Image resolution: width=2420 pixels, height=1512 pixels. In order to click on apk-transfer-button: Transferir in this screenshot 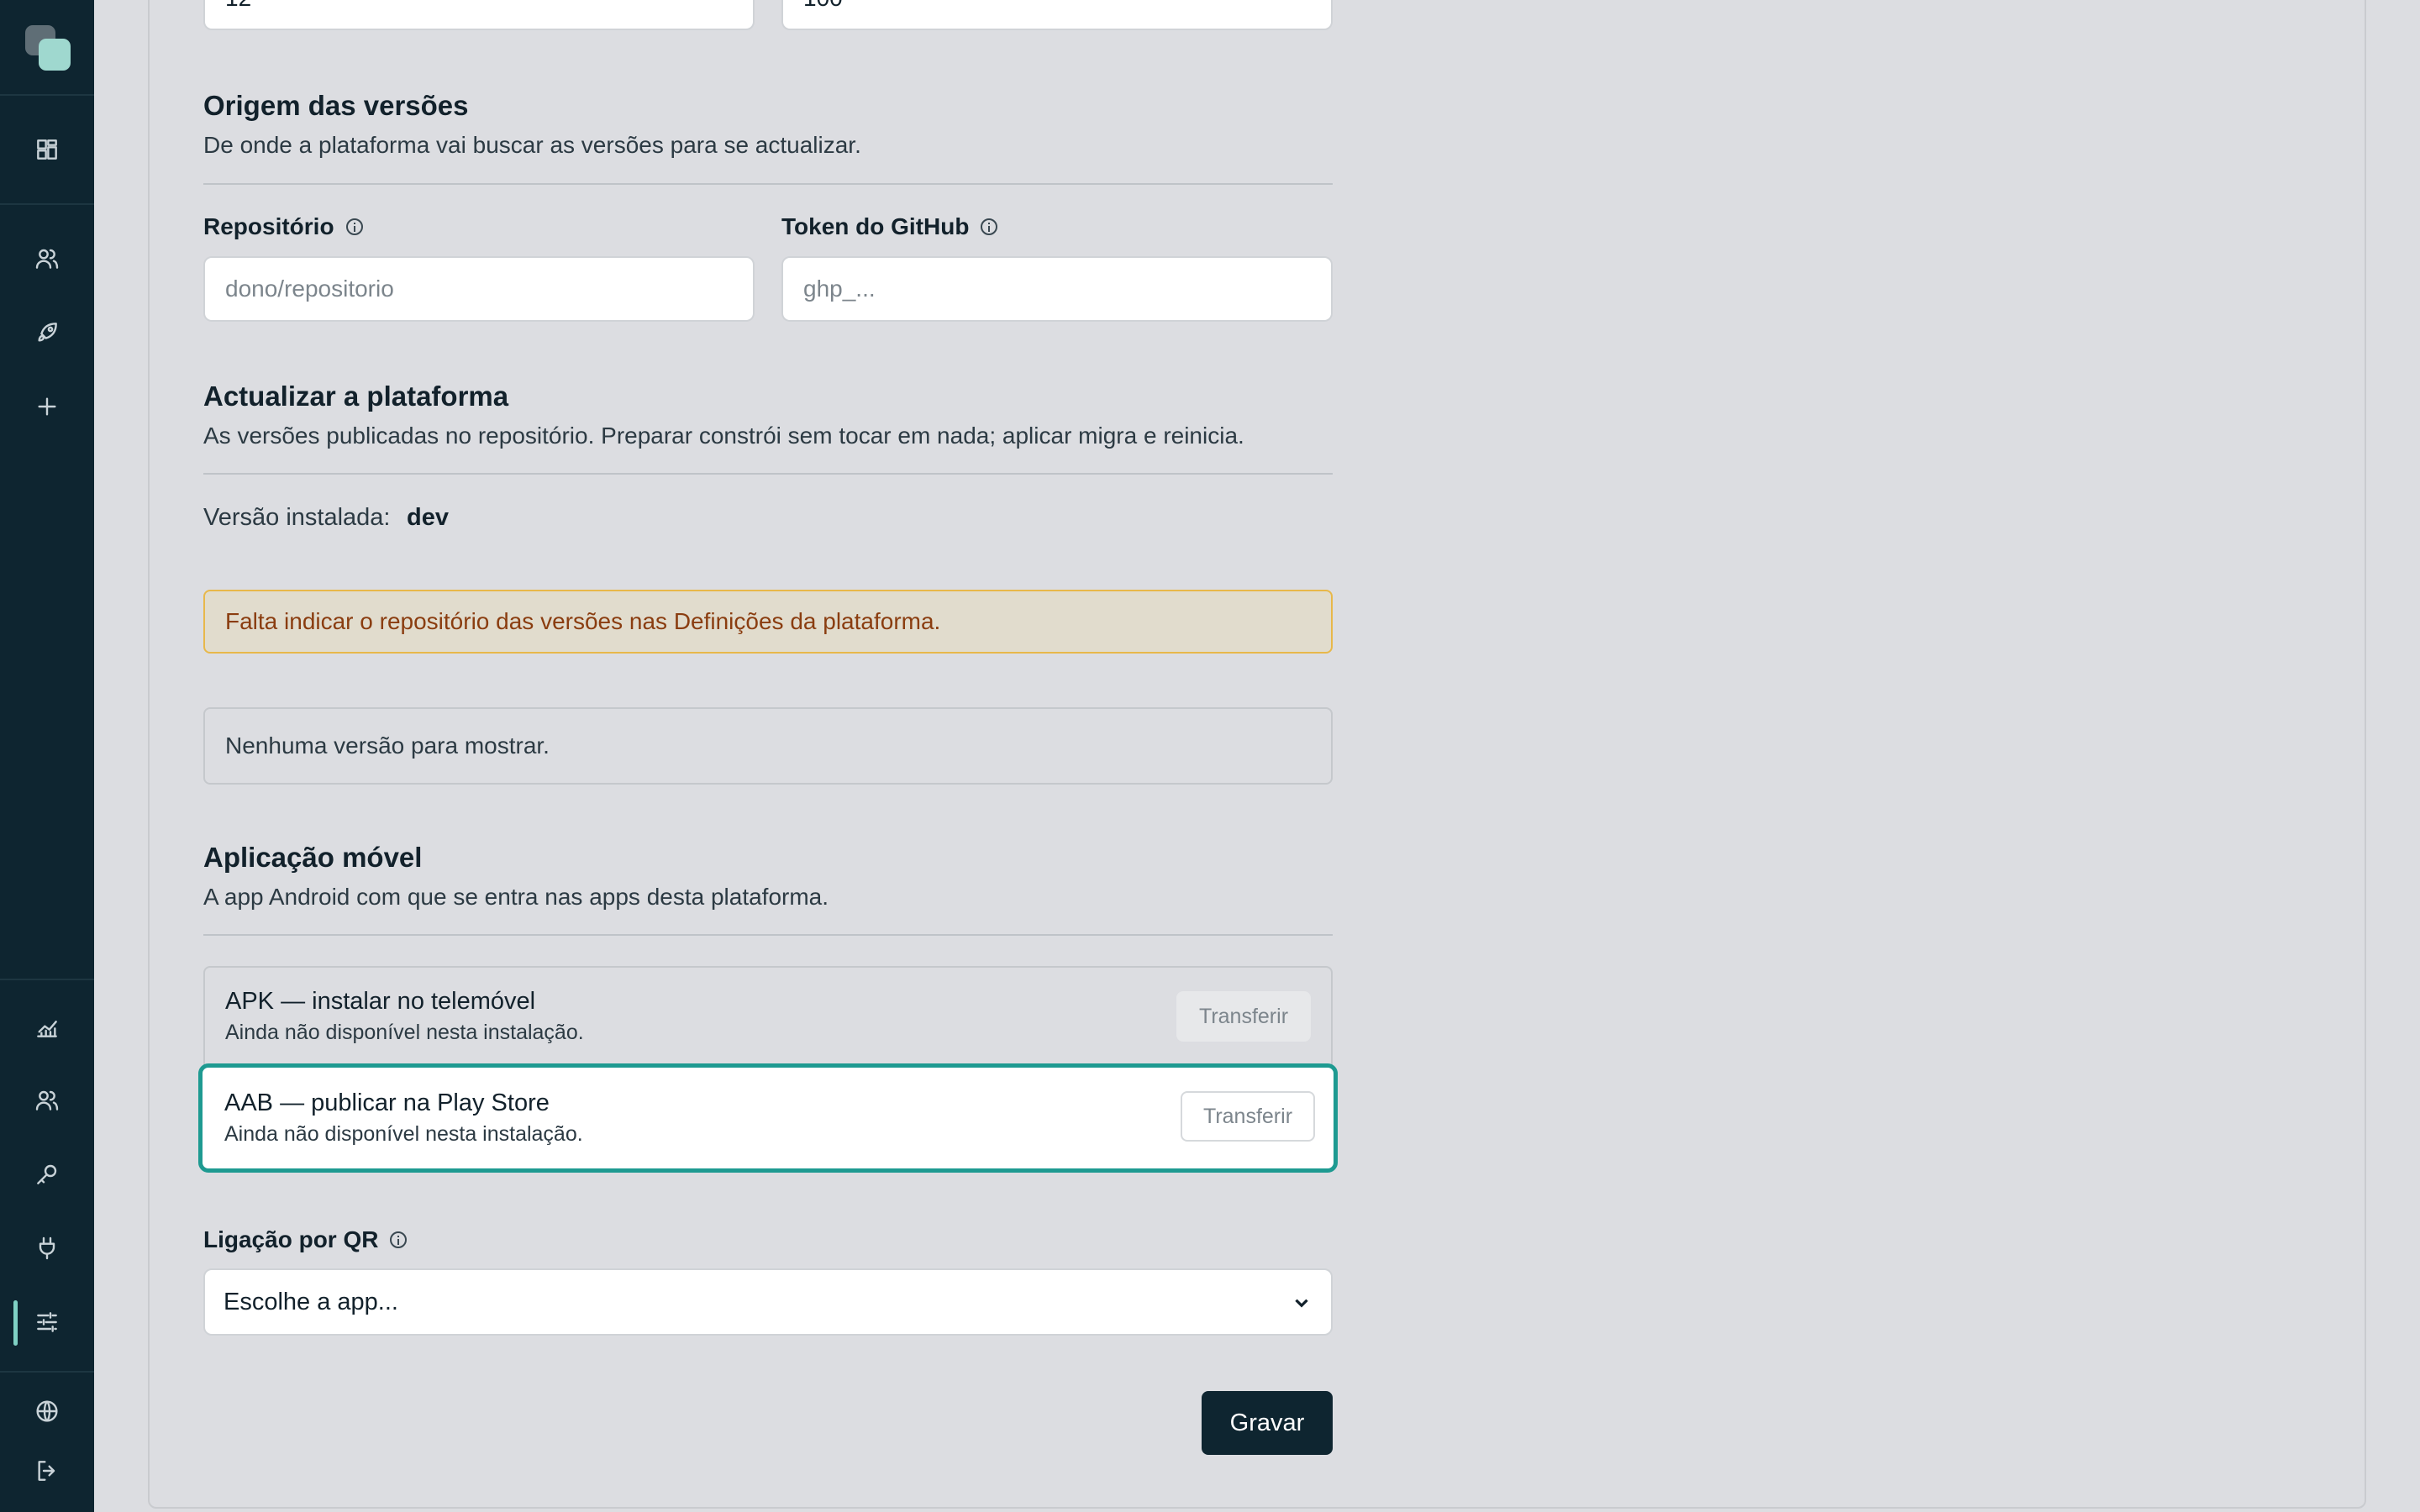, I will do `click(1243, 1016)`.